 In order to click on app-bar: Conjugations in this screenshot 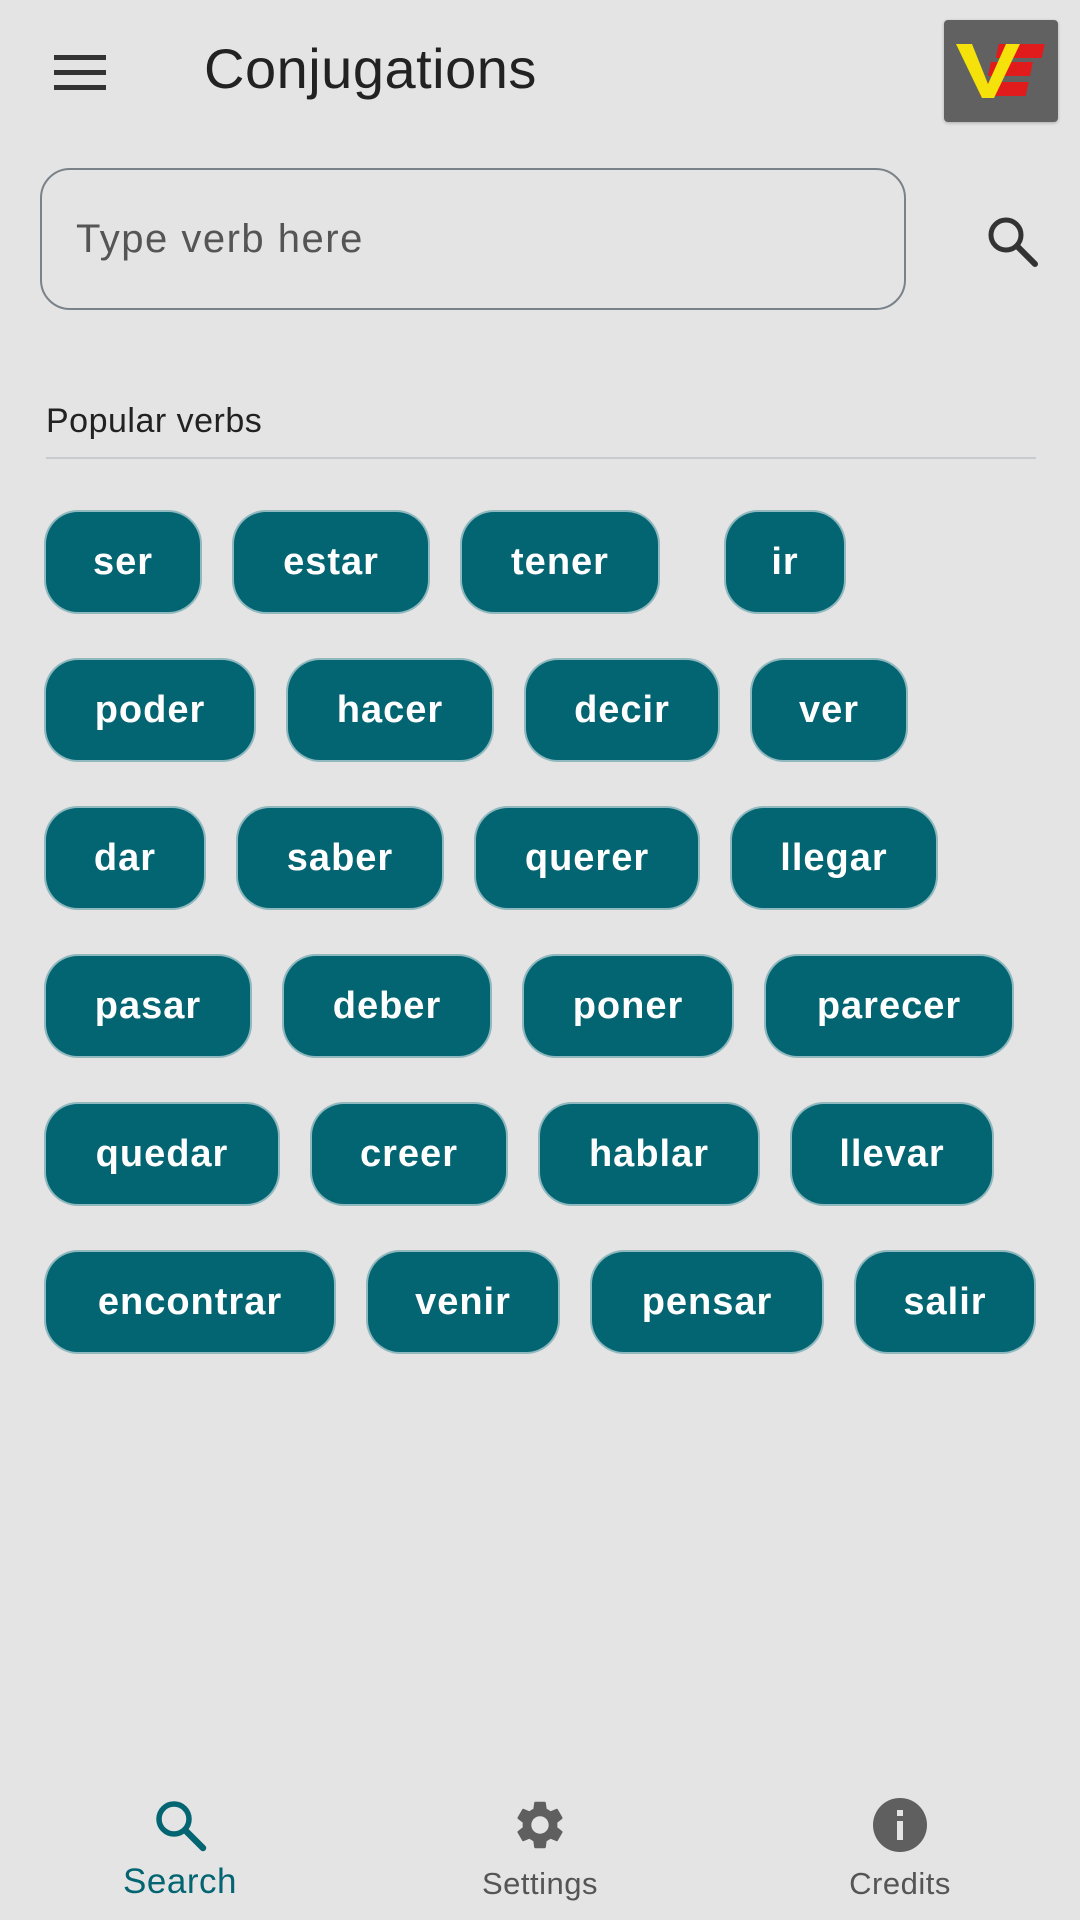, I will do `click(540, 70)`.